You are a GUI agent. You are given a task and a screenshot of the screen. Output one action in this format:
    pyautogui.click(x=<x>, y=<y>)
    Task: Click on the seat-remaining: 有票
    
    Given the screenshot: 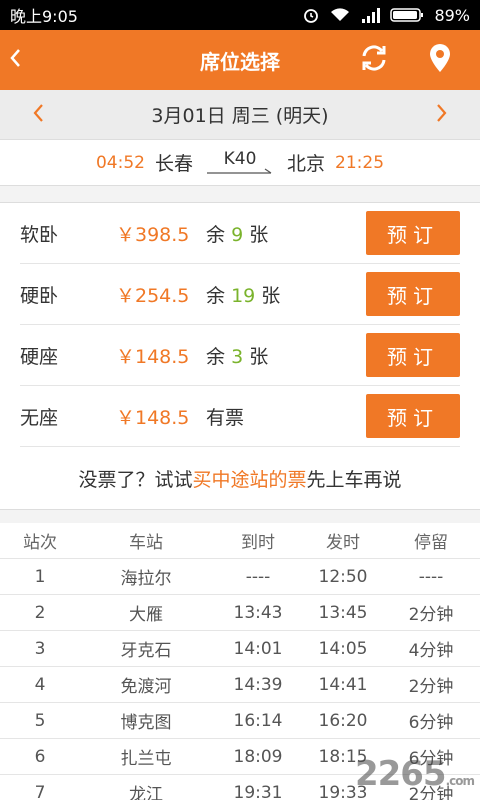 What is the action you would take?
    pyautogui.click(x=225, y=417)
    